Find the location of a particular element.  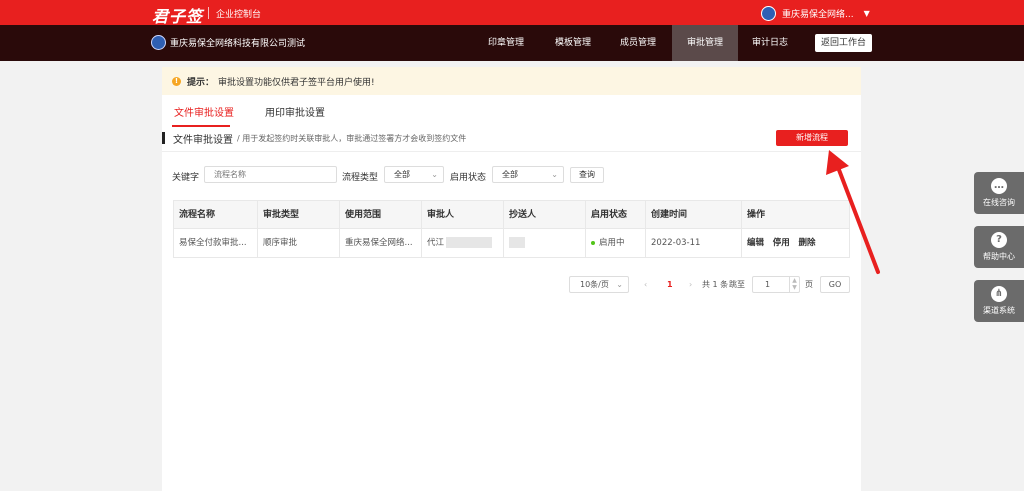

cell-created: 2022-03-11 is located at coordinates (694, 243).